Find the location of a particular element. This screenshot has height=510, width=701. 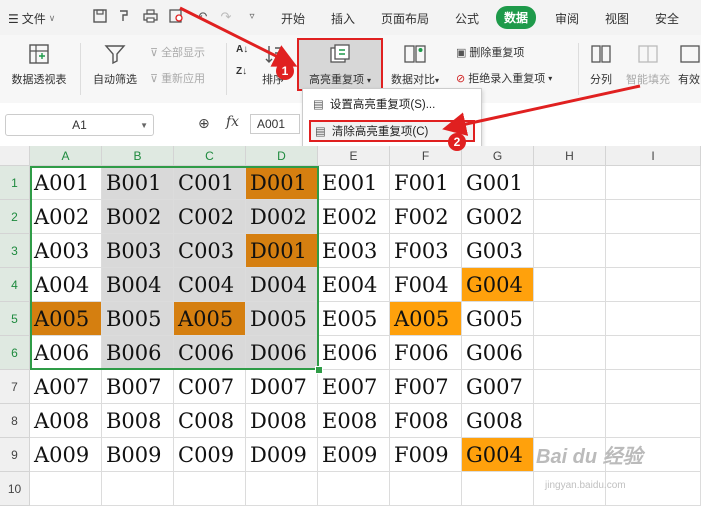

step-badge-1: 1 is located at coordinates (285, 71).